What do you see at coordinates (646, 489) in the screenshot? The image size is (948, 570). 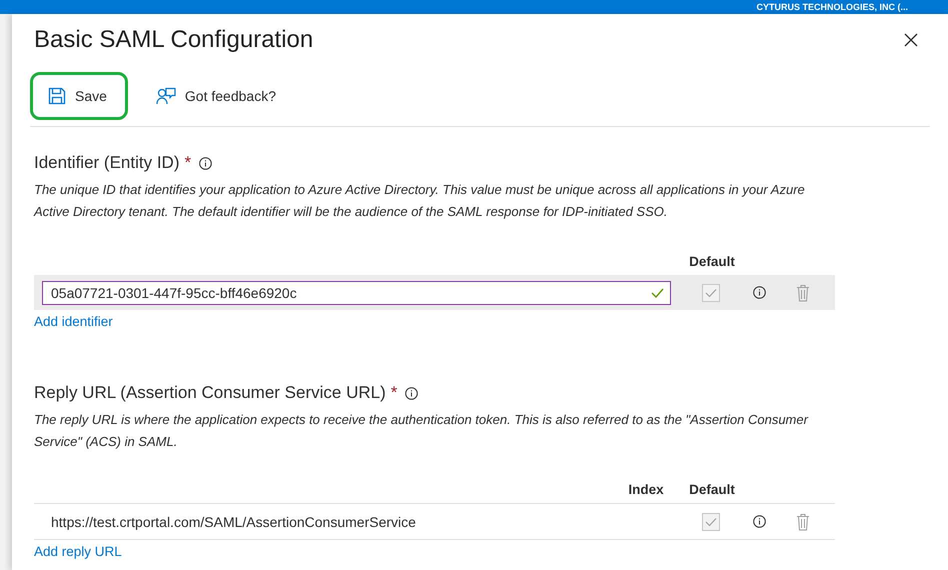 I see `column-header: Index` at bounding box center [646, 489].